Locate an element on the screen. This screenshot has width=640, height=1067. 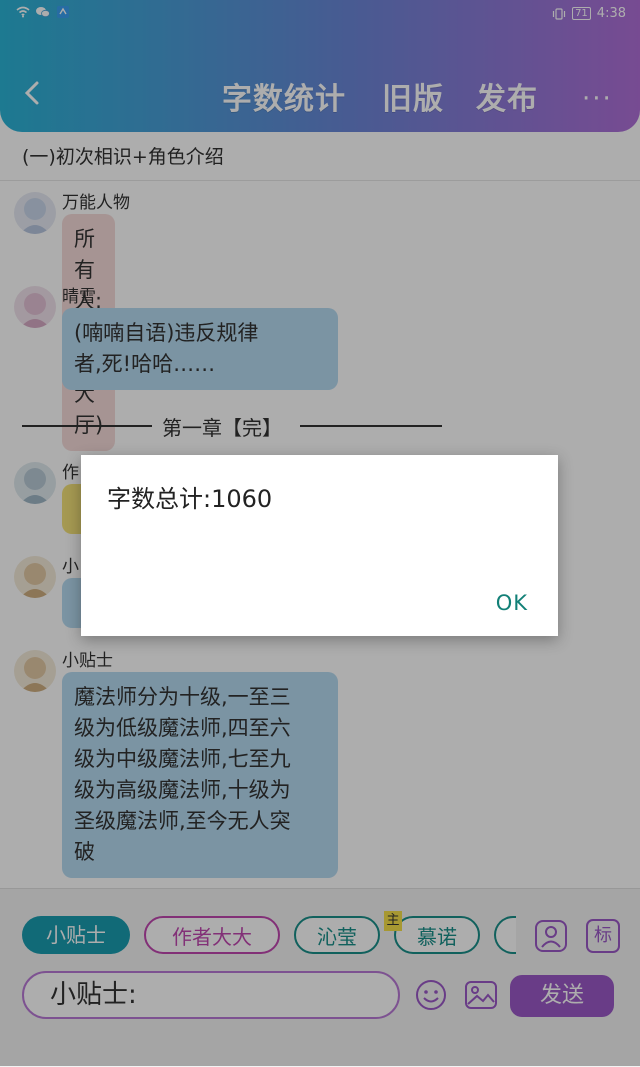
dialog-message: 字数总计:1060 is located at coordinates (190, 499).